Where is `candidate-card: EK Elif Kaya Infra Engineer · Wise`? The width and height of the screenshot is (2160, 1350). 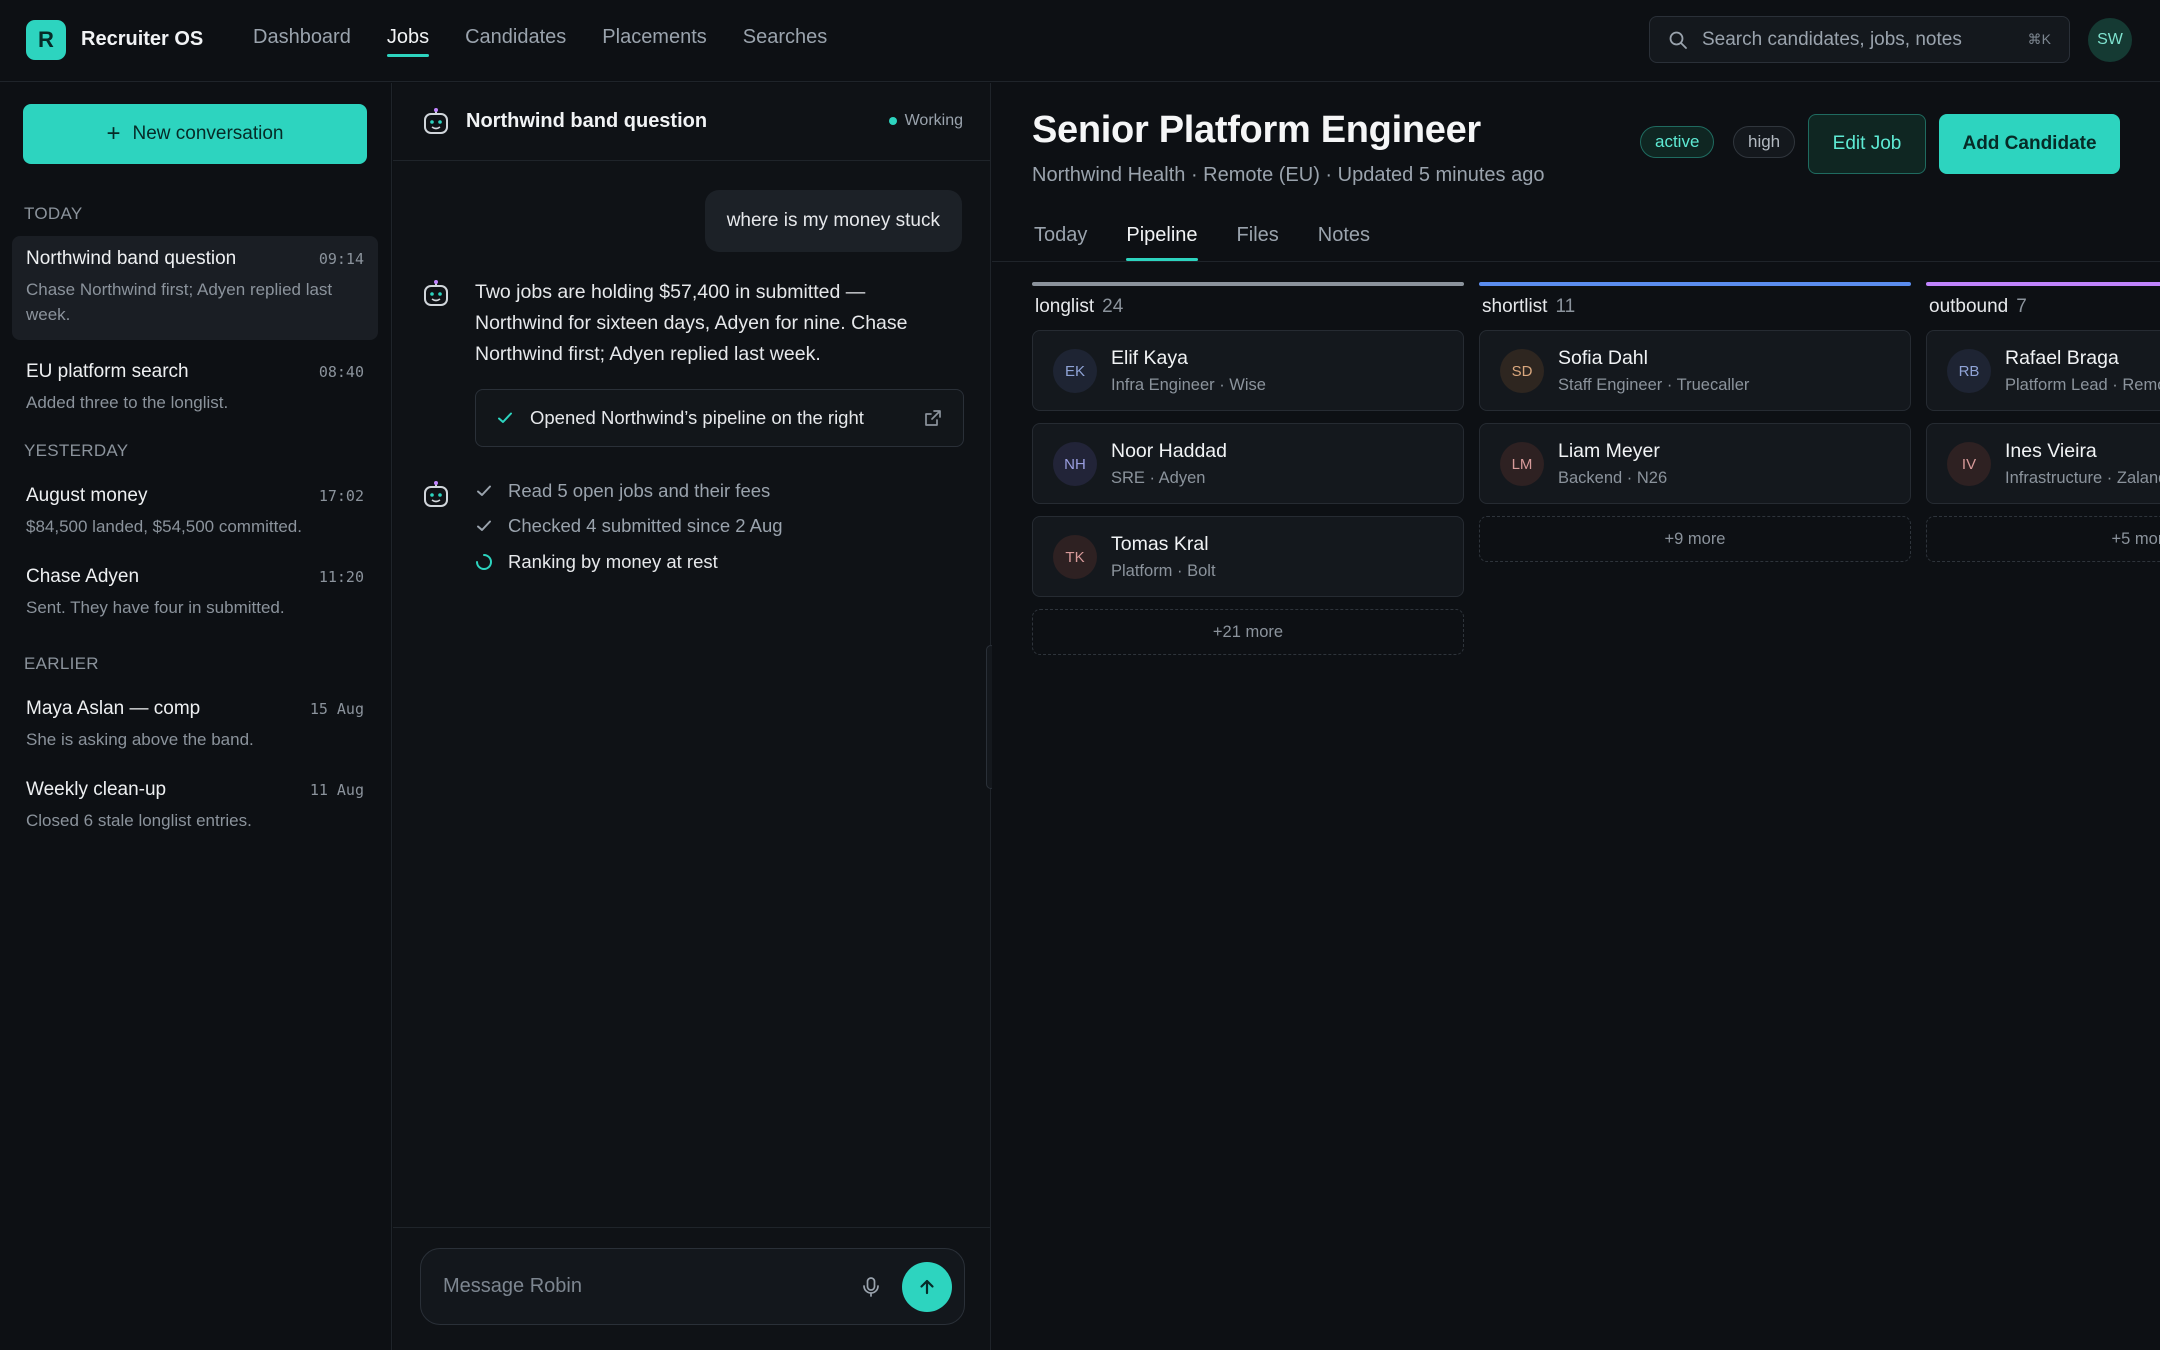 candidate-card: EK Elif Kaya Infra Engineer · Wise is located at coordinates (1248, 370).